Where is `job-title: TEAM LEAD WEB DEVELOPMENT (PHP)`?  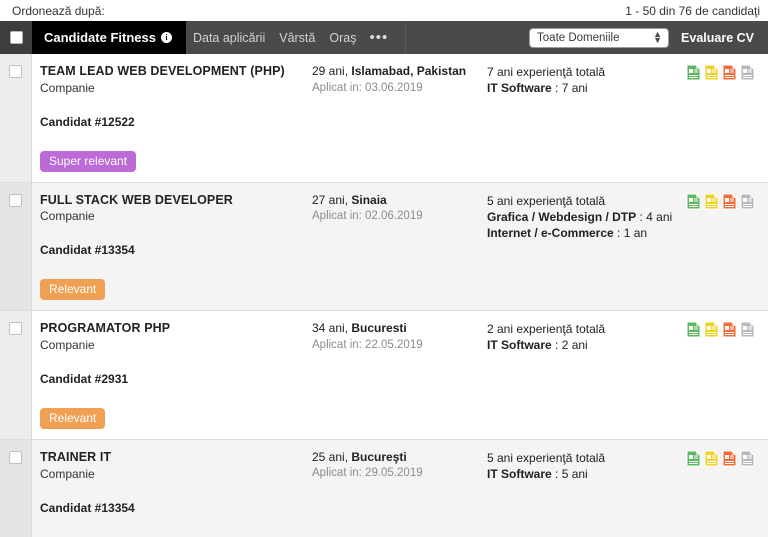 job-title: TEAM LEAD WEB DEVELOPMENT (PHP) is located at coordinates (172, 72).